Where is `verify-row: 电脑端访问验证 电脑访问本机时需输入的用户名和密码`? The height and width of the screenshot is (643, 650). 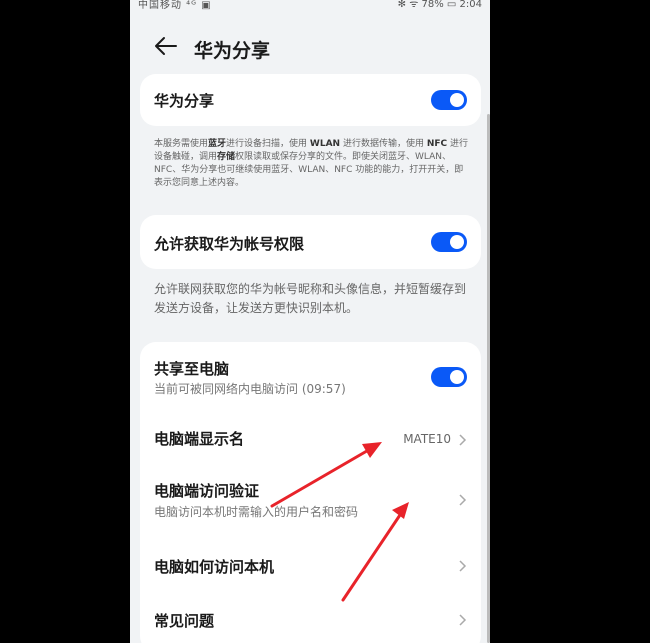
verify-row: 电脑端访问验证 电脑访问本机时需输入的用户名和密码 is located at coordinates (310, 502).